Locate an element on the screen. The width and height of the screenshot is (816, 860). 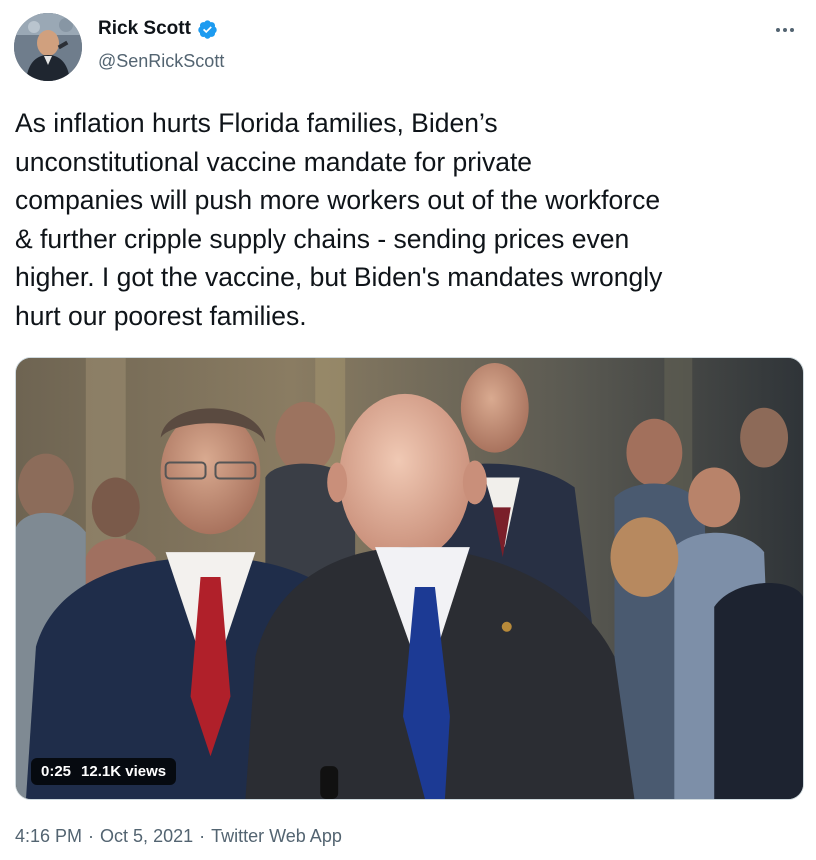
video-meta-overlay: 0:25 12.1K views is located at coordinates (104, 771).